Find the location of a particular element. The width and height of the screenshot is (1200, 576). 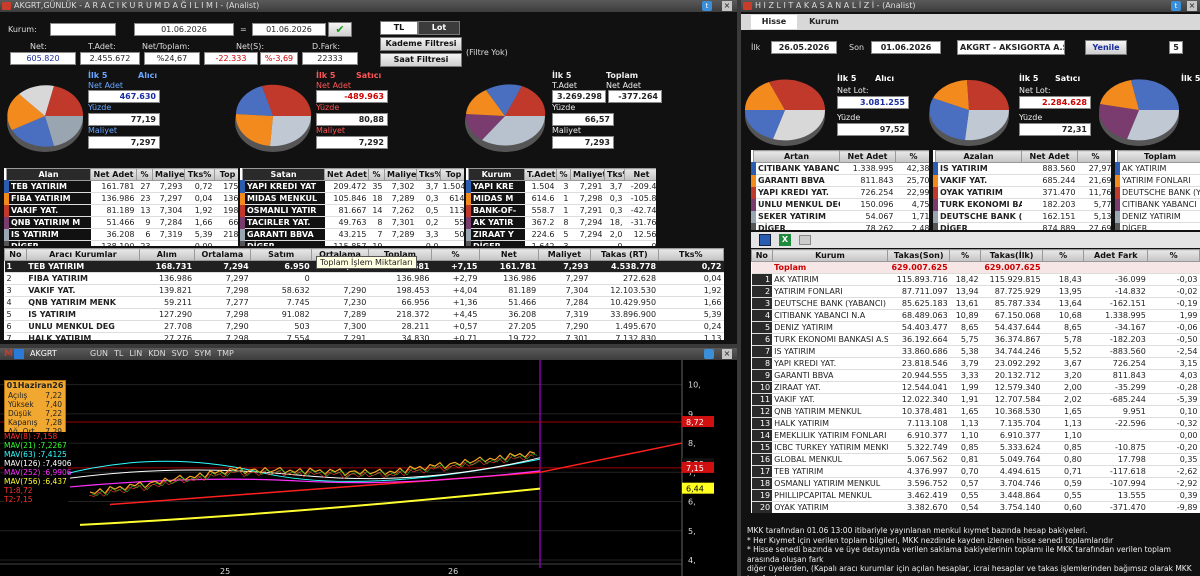

broker-header-2: Alım is located at coordinates (167, 254).